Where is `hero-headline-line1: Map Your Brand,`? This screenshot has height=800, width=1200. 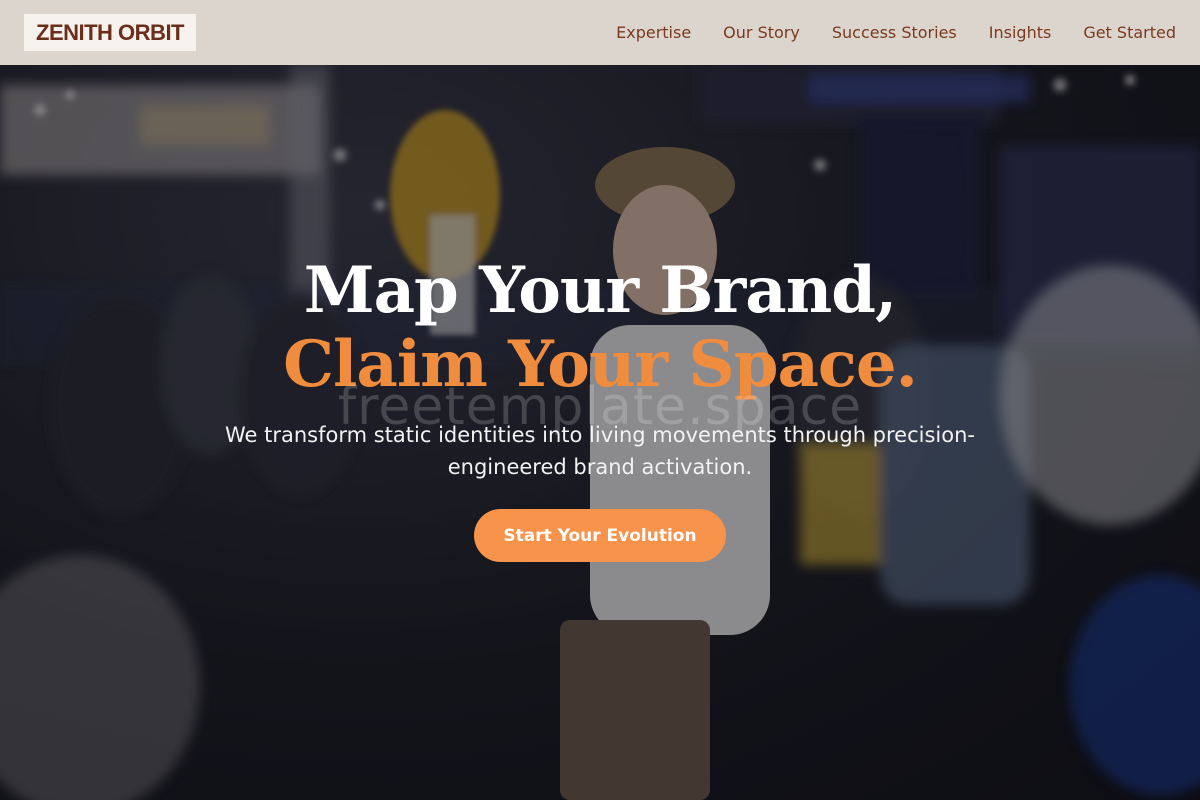
hero-headline-line1: Map Your Brand, is located at coordinates (600, 290).